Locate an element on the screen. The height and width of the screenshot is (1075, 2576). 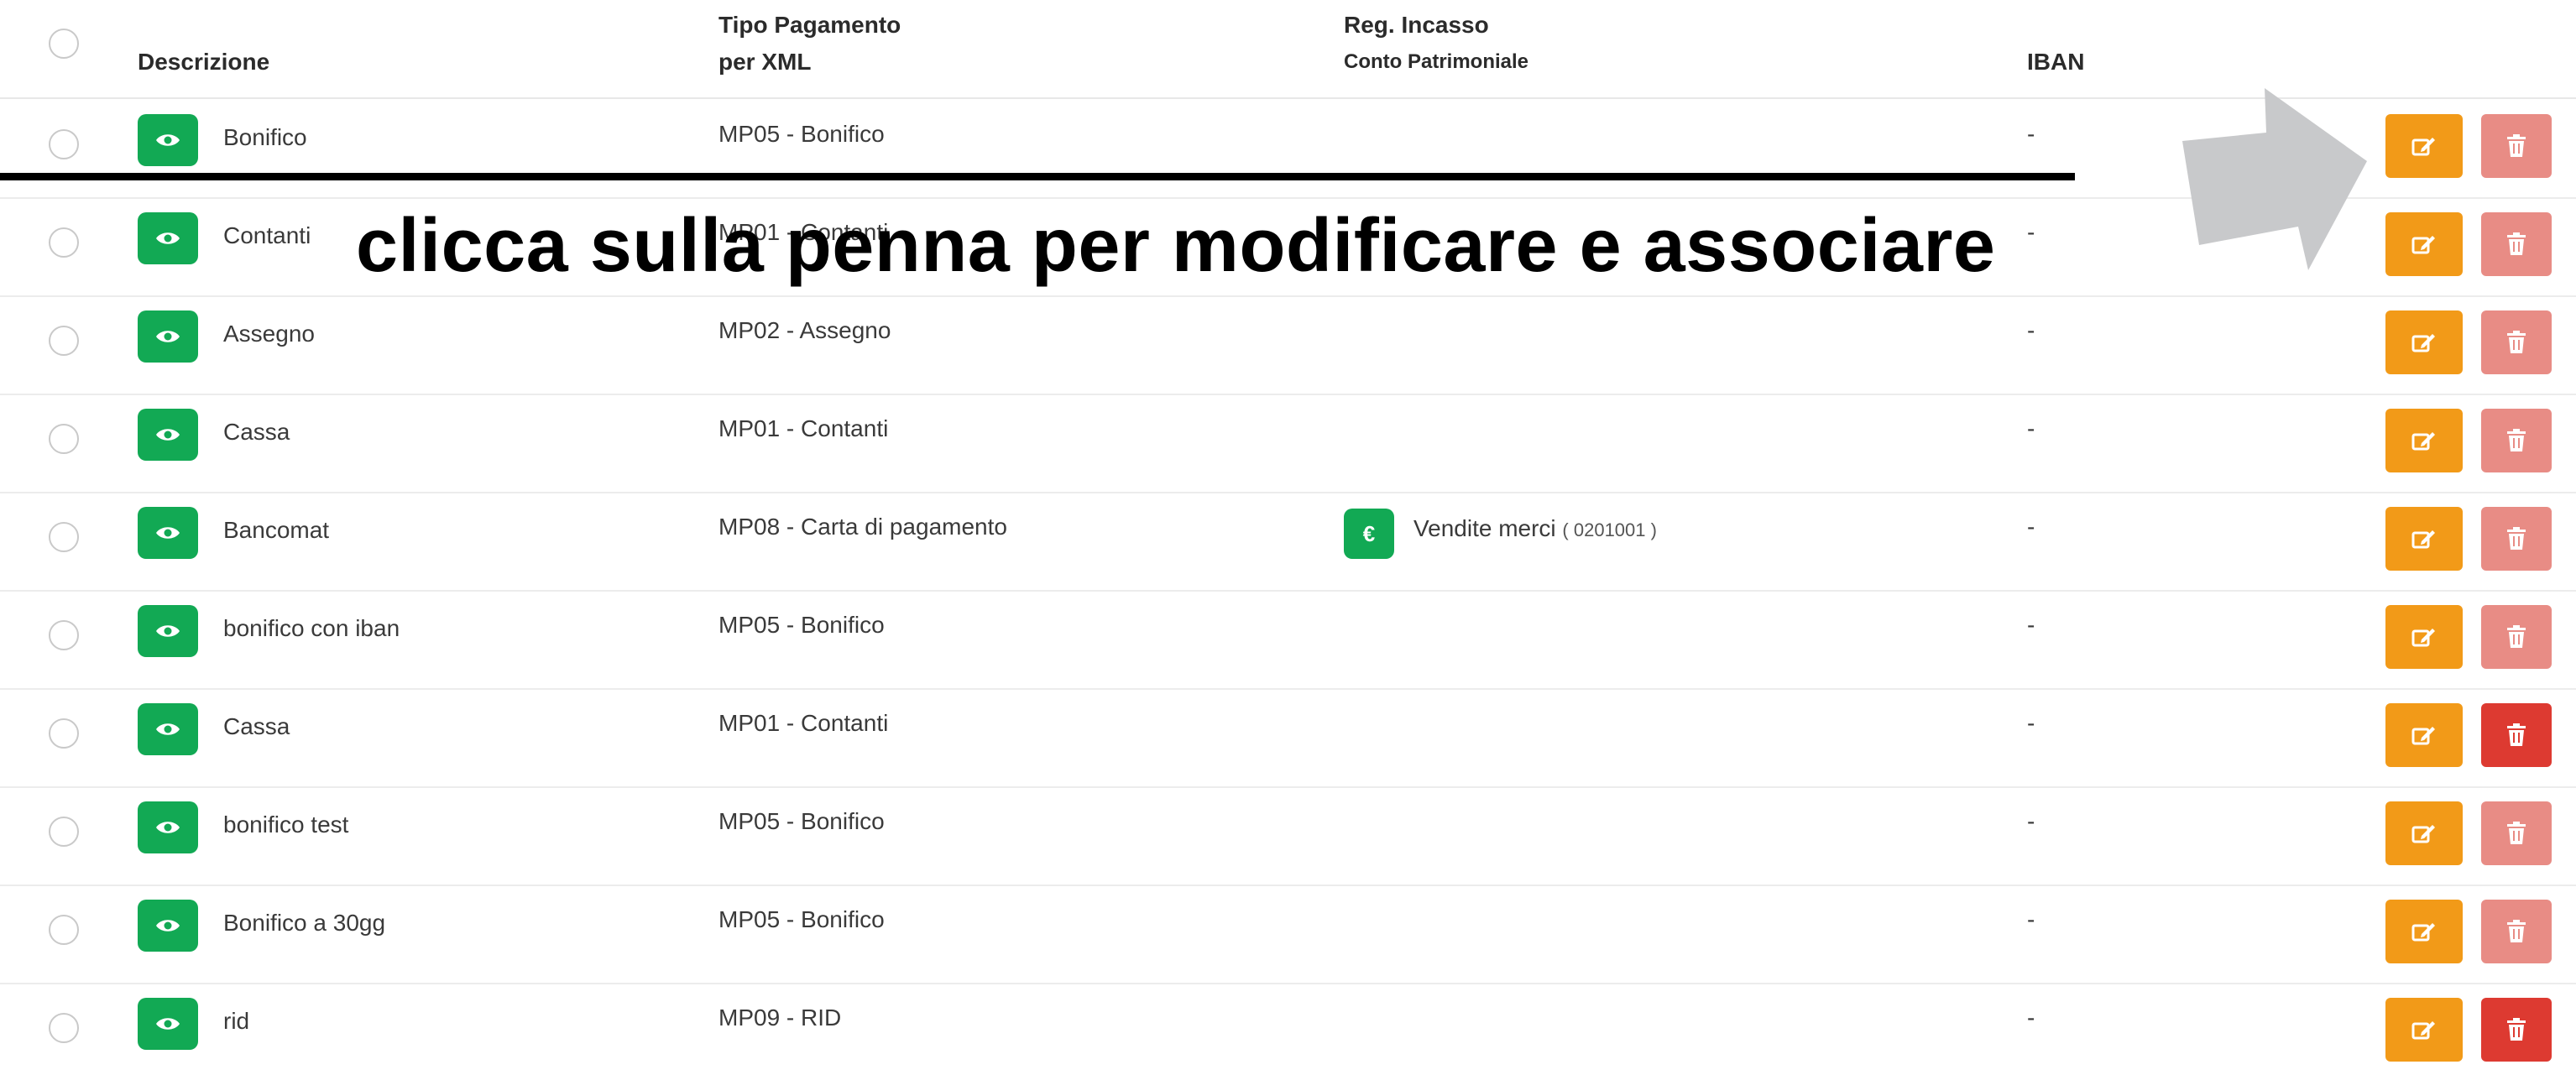
header-tipo-pagamento: Tipo Pagamento is located at coordinates (809, 25).